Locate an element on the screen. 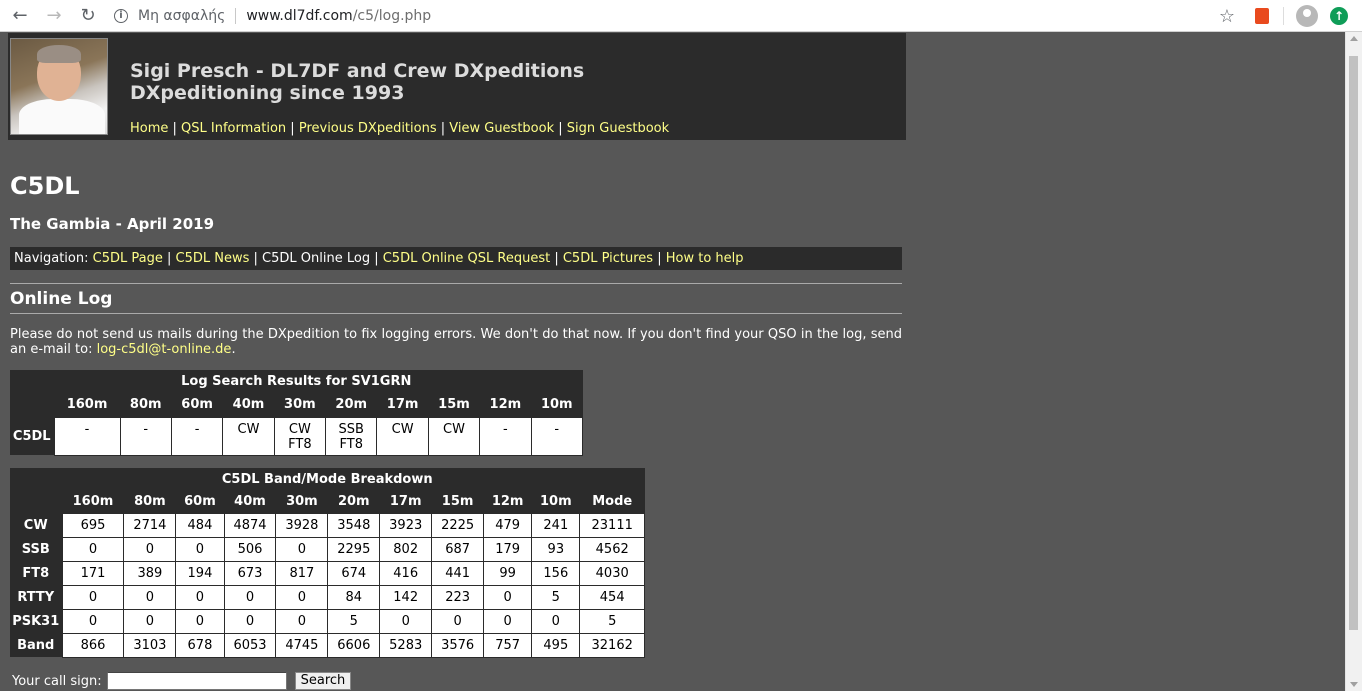 The image size is (1362, 691). count-cell: 673 is located at coordinates (250, 573).